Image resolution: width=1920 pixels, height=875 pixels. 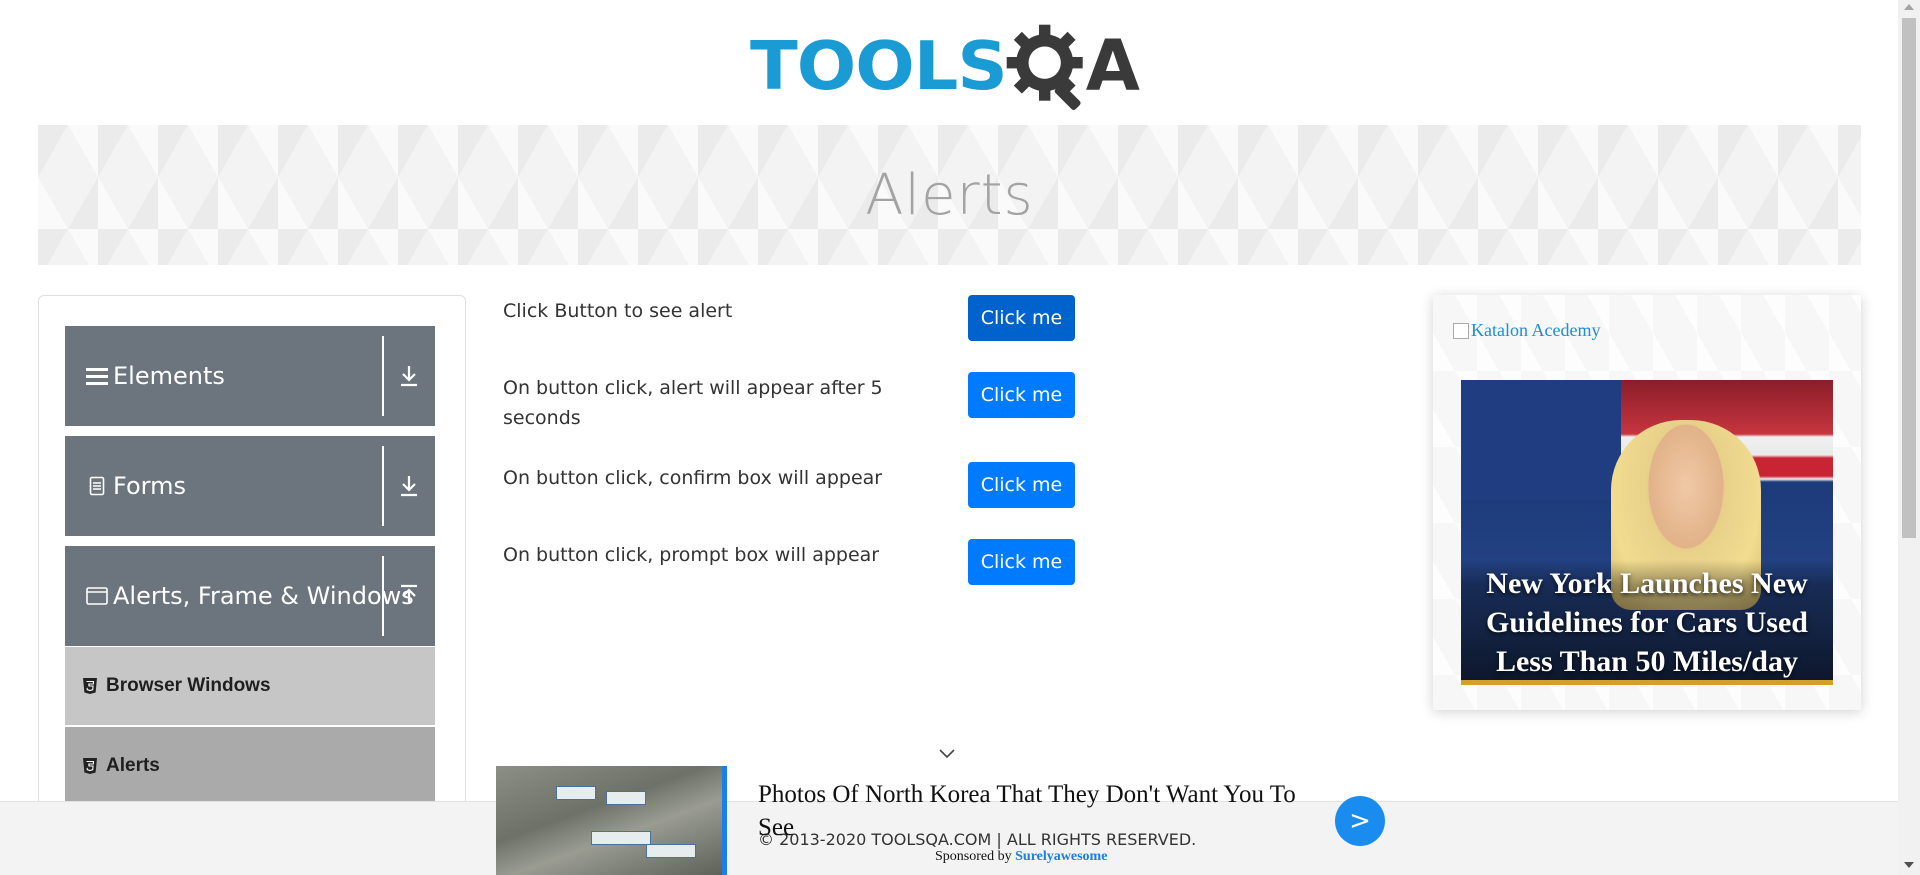 What do you see at coordinates (1909, 278) in the screenshot?
I see `scrollbar-thumb` at bounding box center [1909, 278].